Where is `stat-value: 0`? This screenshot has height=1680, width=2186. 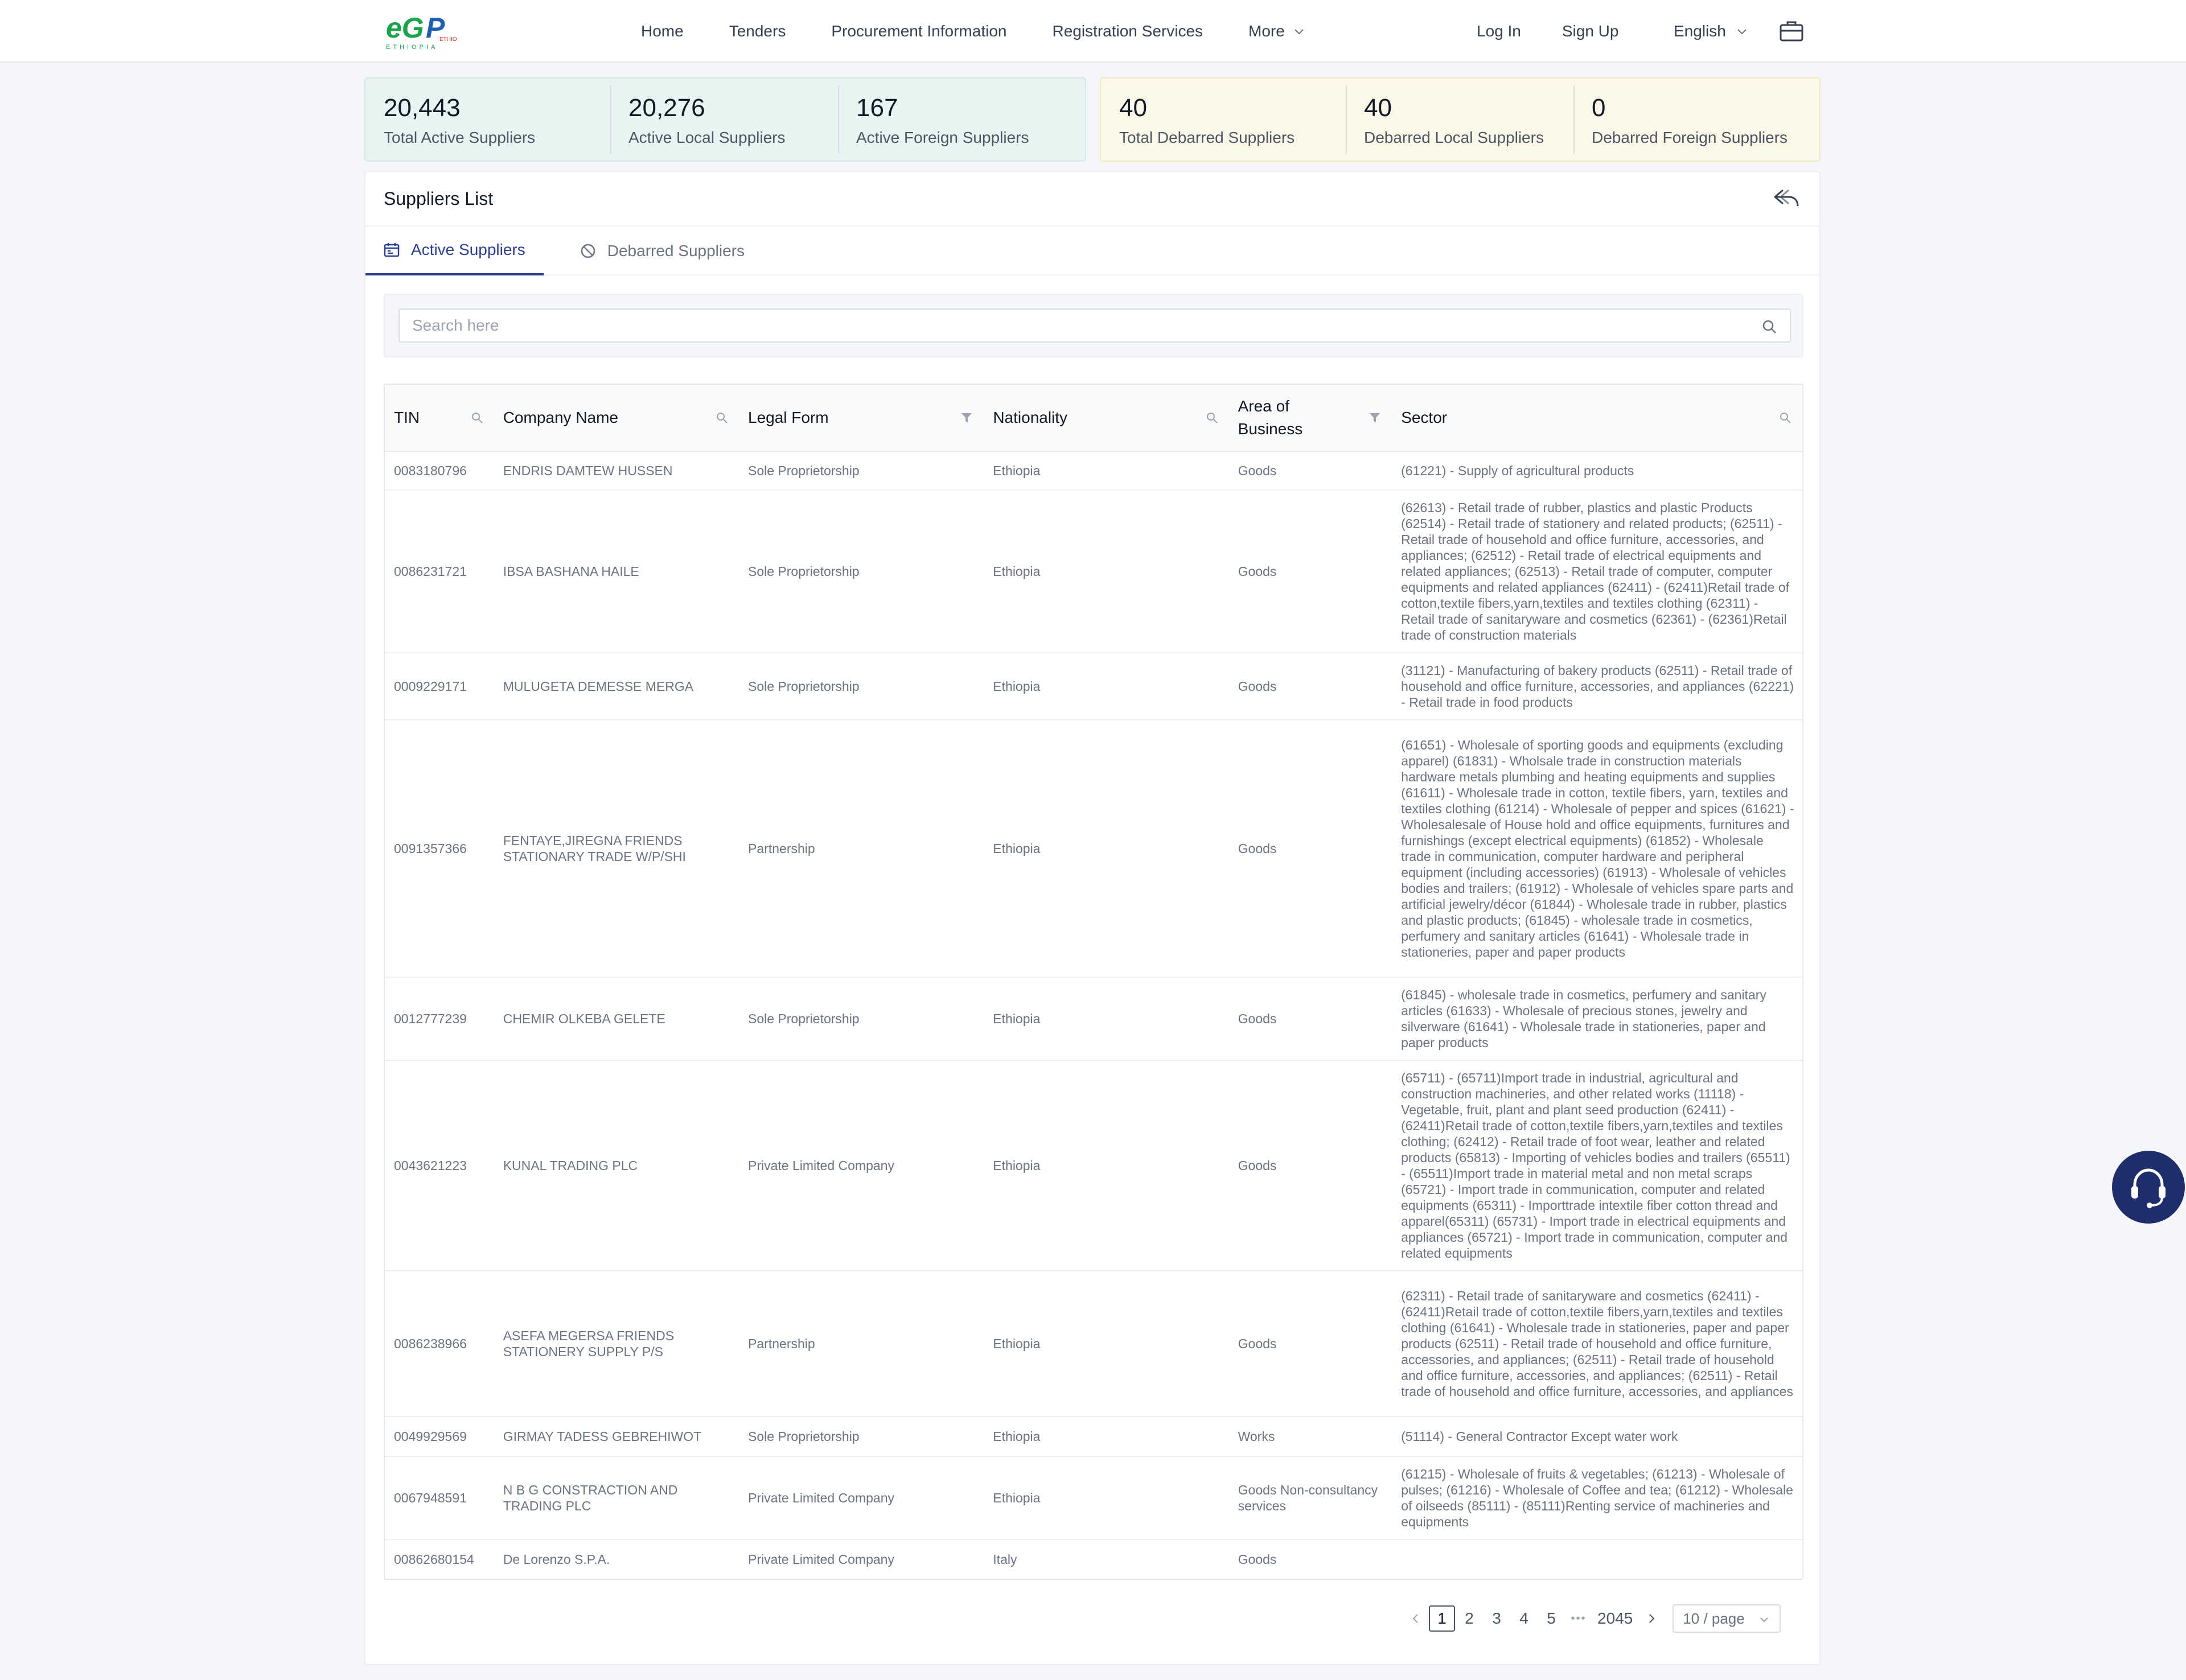
stat-value: 0 is located at coordinates (1599, 108).